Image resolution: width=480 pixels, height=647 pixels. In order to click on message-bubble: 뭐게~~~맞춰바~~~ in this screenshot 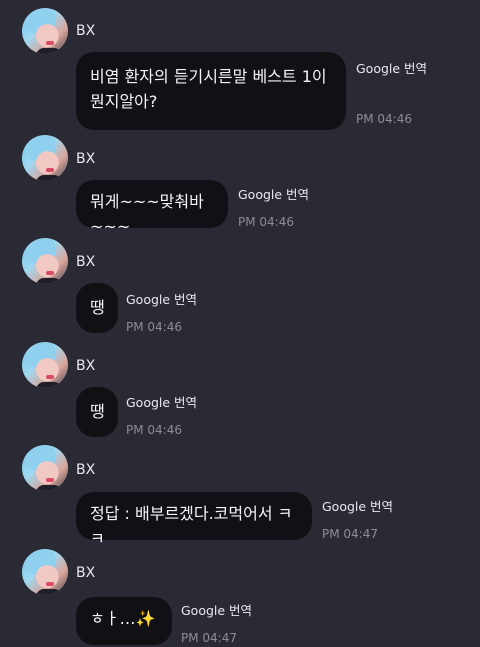, I will do `click(152, 208)`.